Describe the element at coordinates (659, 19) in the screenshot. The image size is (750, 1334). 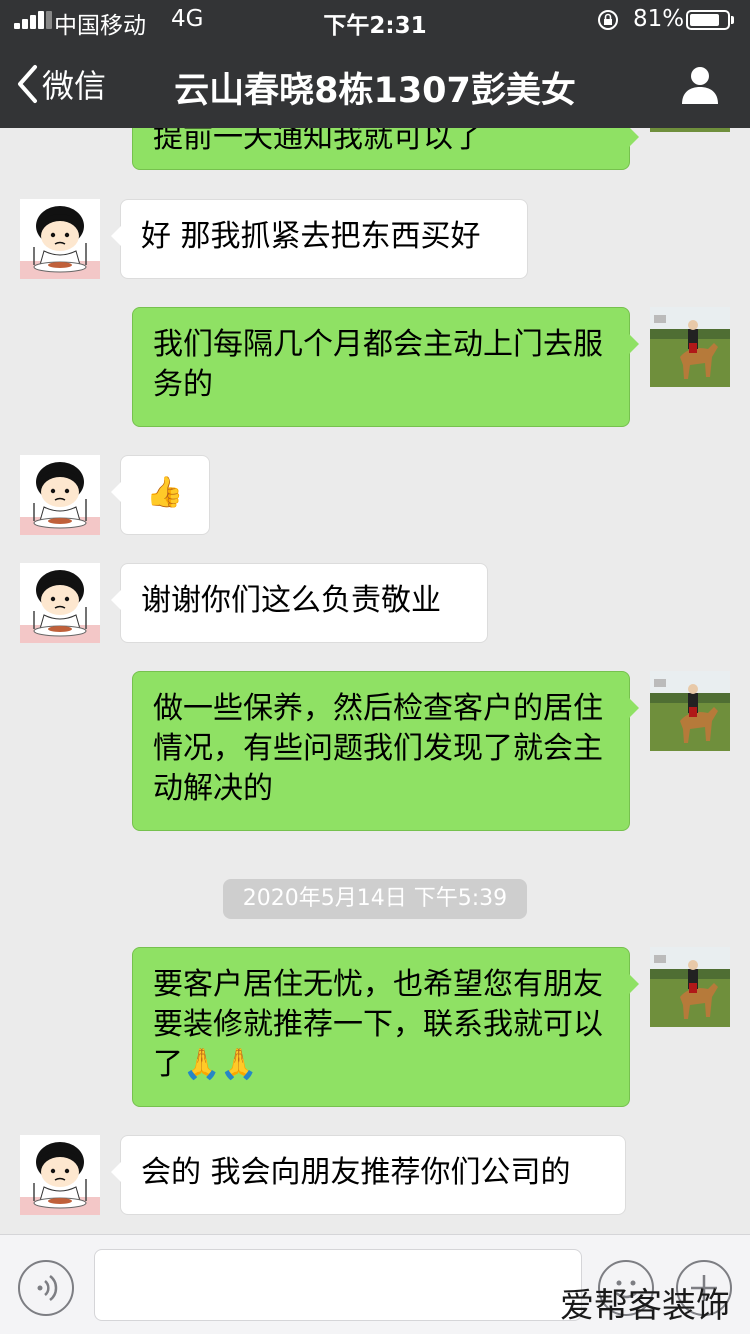
I see `battery-percent: 81%` at that location.